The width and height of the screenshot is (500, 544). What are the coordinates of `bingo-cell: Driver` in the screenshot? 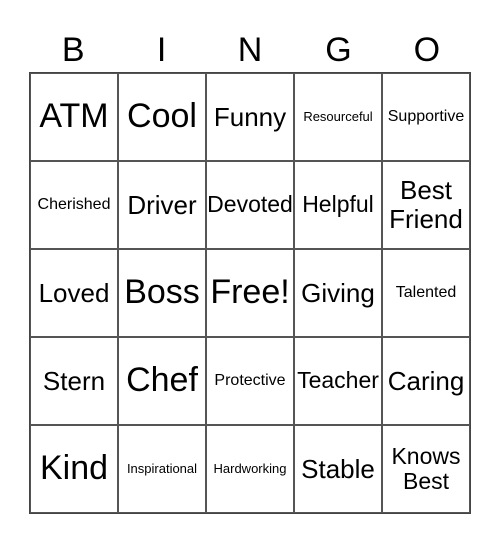 It's located at (162, 205).